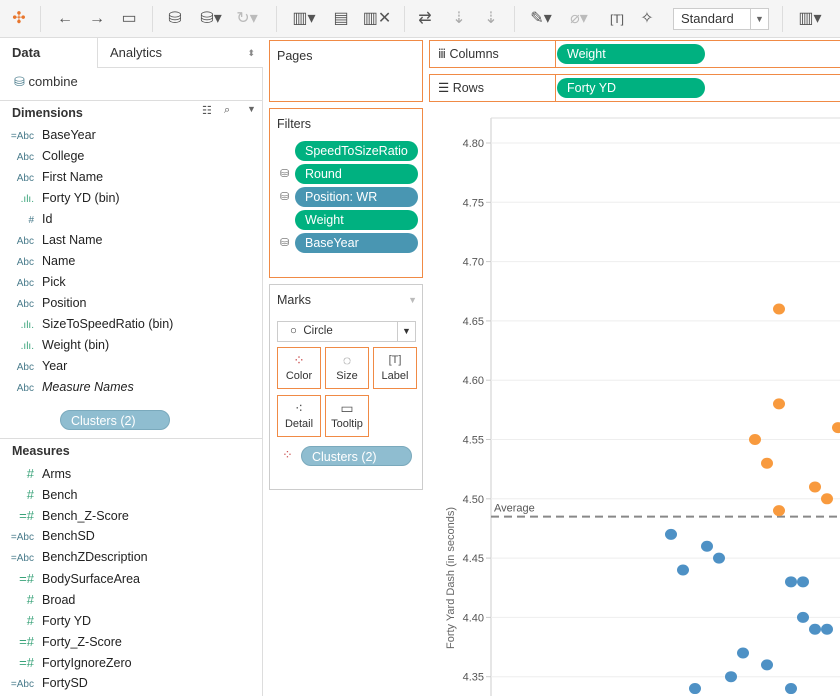 Image resolution: width=840 pixels, height=696 pixels. I want to click on filter-pill: Round, so click(356, 174).